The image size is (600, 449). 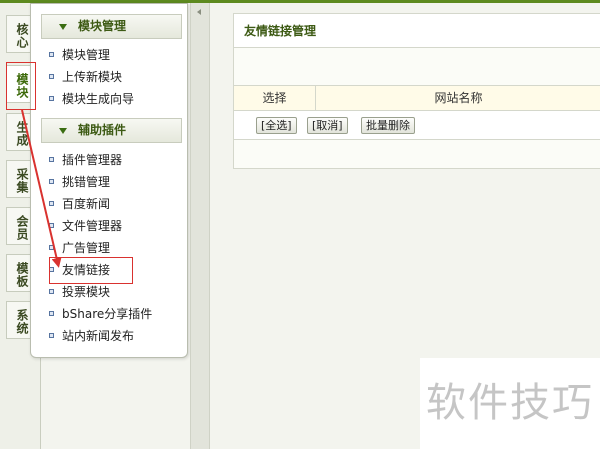 I want to click on annotation-highlight-friend-links, so click(x=91, y=270).